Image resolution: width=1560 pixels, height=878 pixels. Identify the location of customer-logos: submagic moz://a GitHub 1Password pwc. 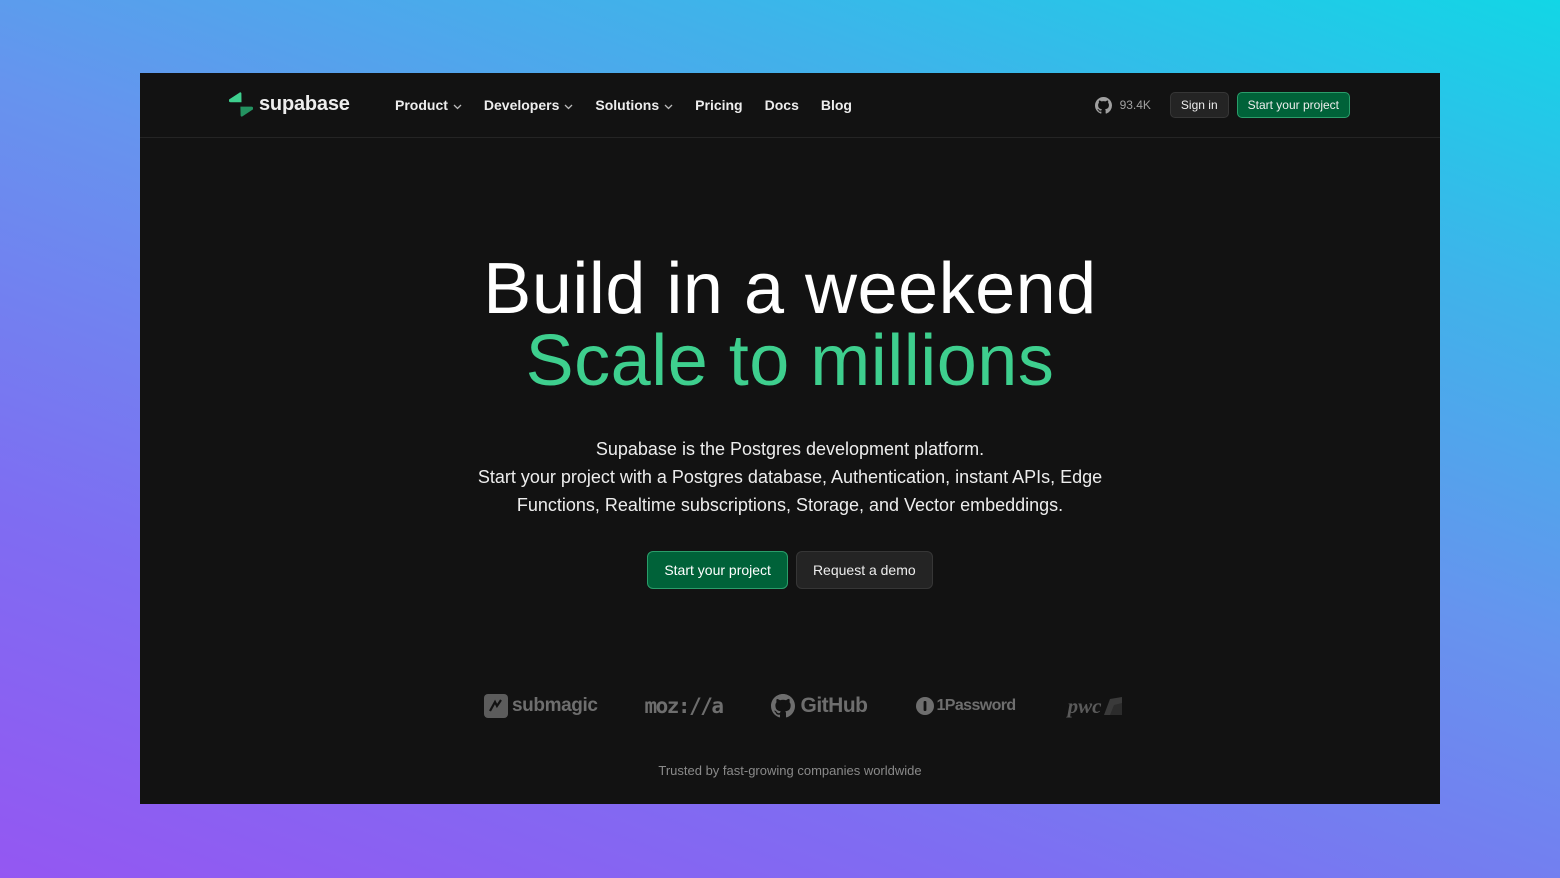
(804, 706).